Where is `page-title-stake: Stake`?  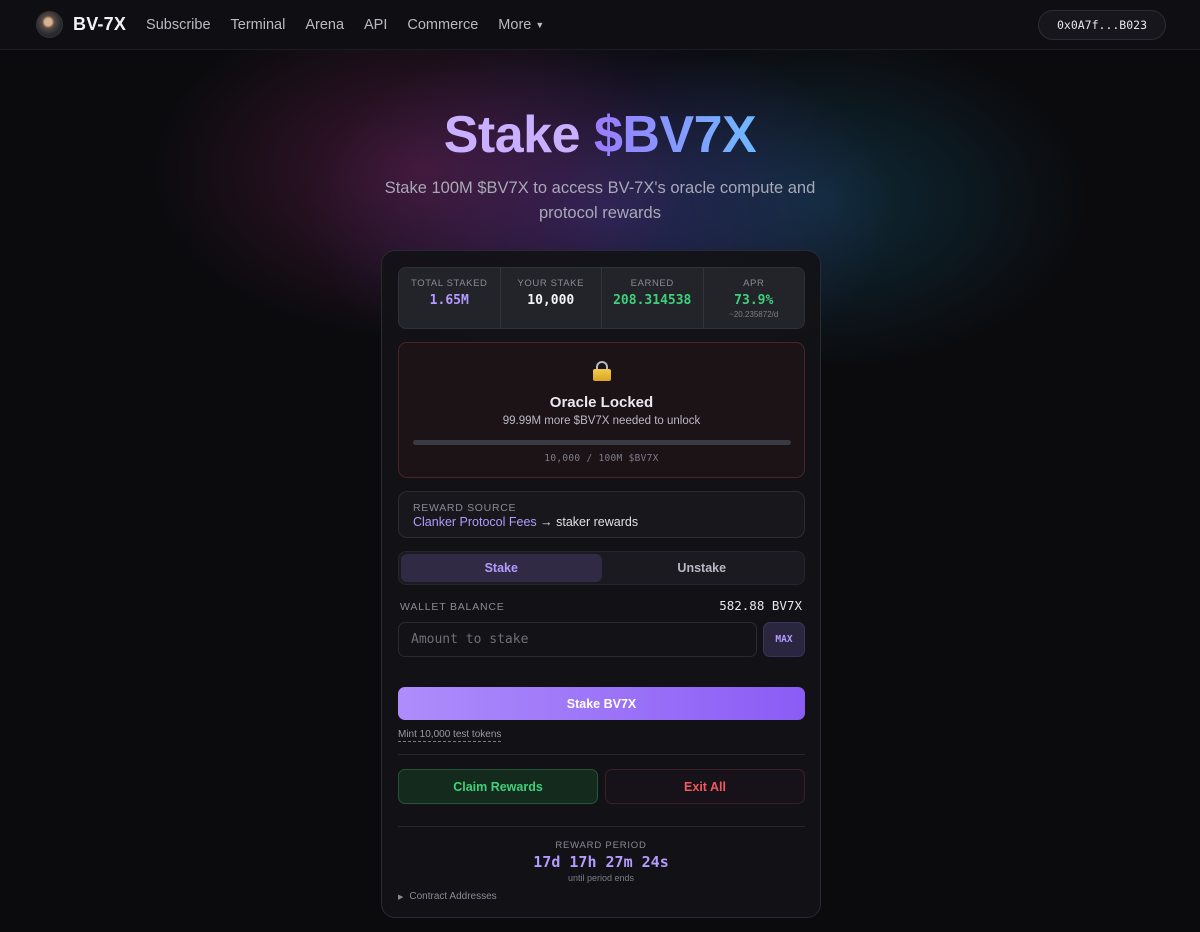
page-title-stake: Stake is located at coordinates (512, 135).